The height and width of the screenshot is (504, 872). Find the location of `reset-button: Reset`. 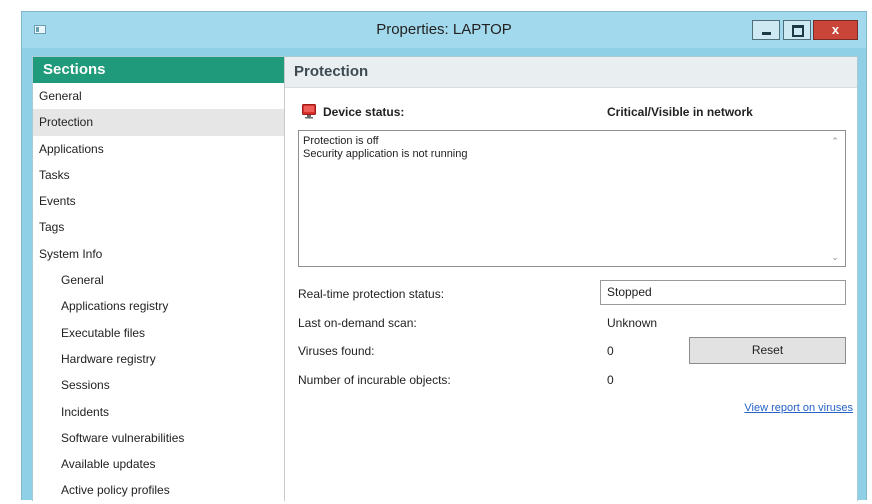

reset-button: Reset is located at coordinates (767, 350).